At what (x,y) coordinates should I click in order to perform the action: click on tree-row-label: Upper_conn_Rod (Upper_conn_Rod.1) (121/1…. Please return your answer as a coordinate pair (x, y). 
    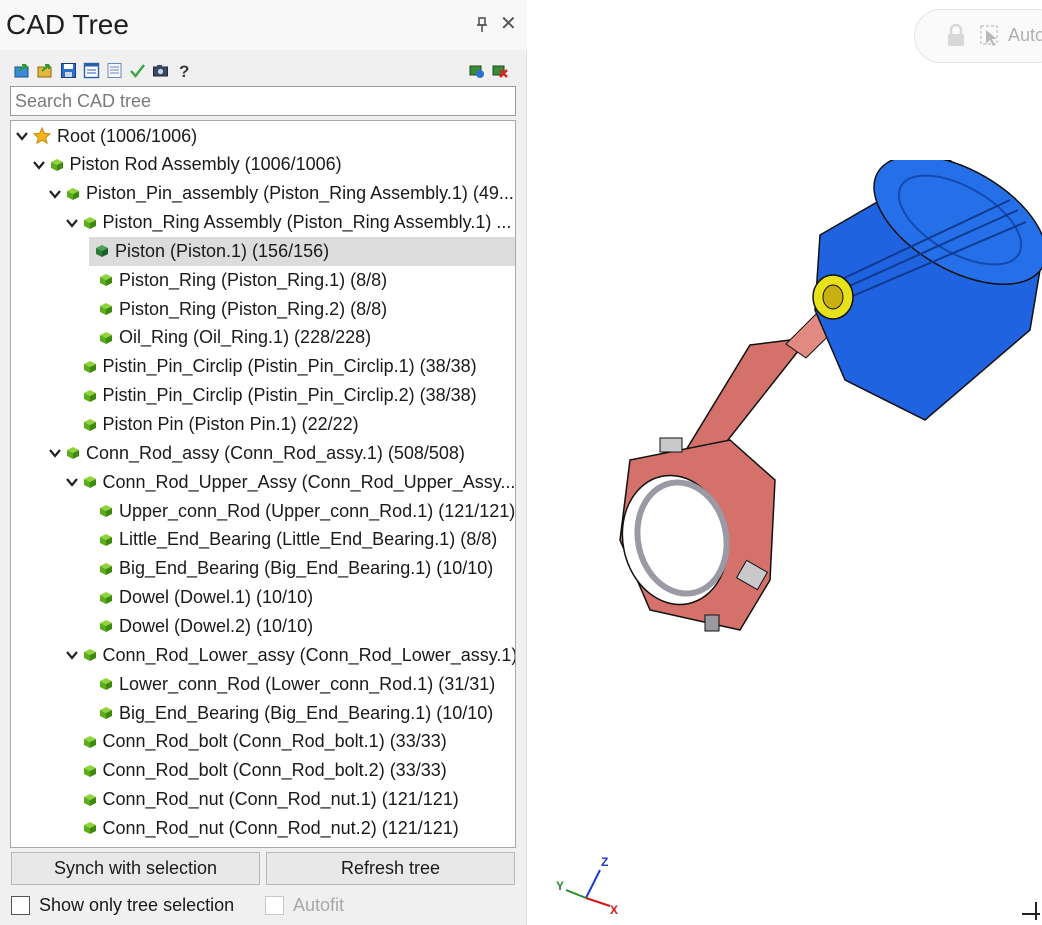
    Looking at the image, I should click on (317, 510).